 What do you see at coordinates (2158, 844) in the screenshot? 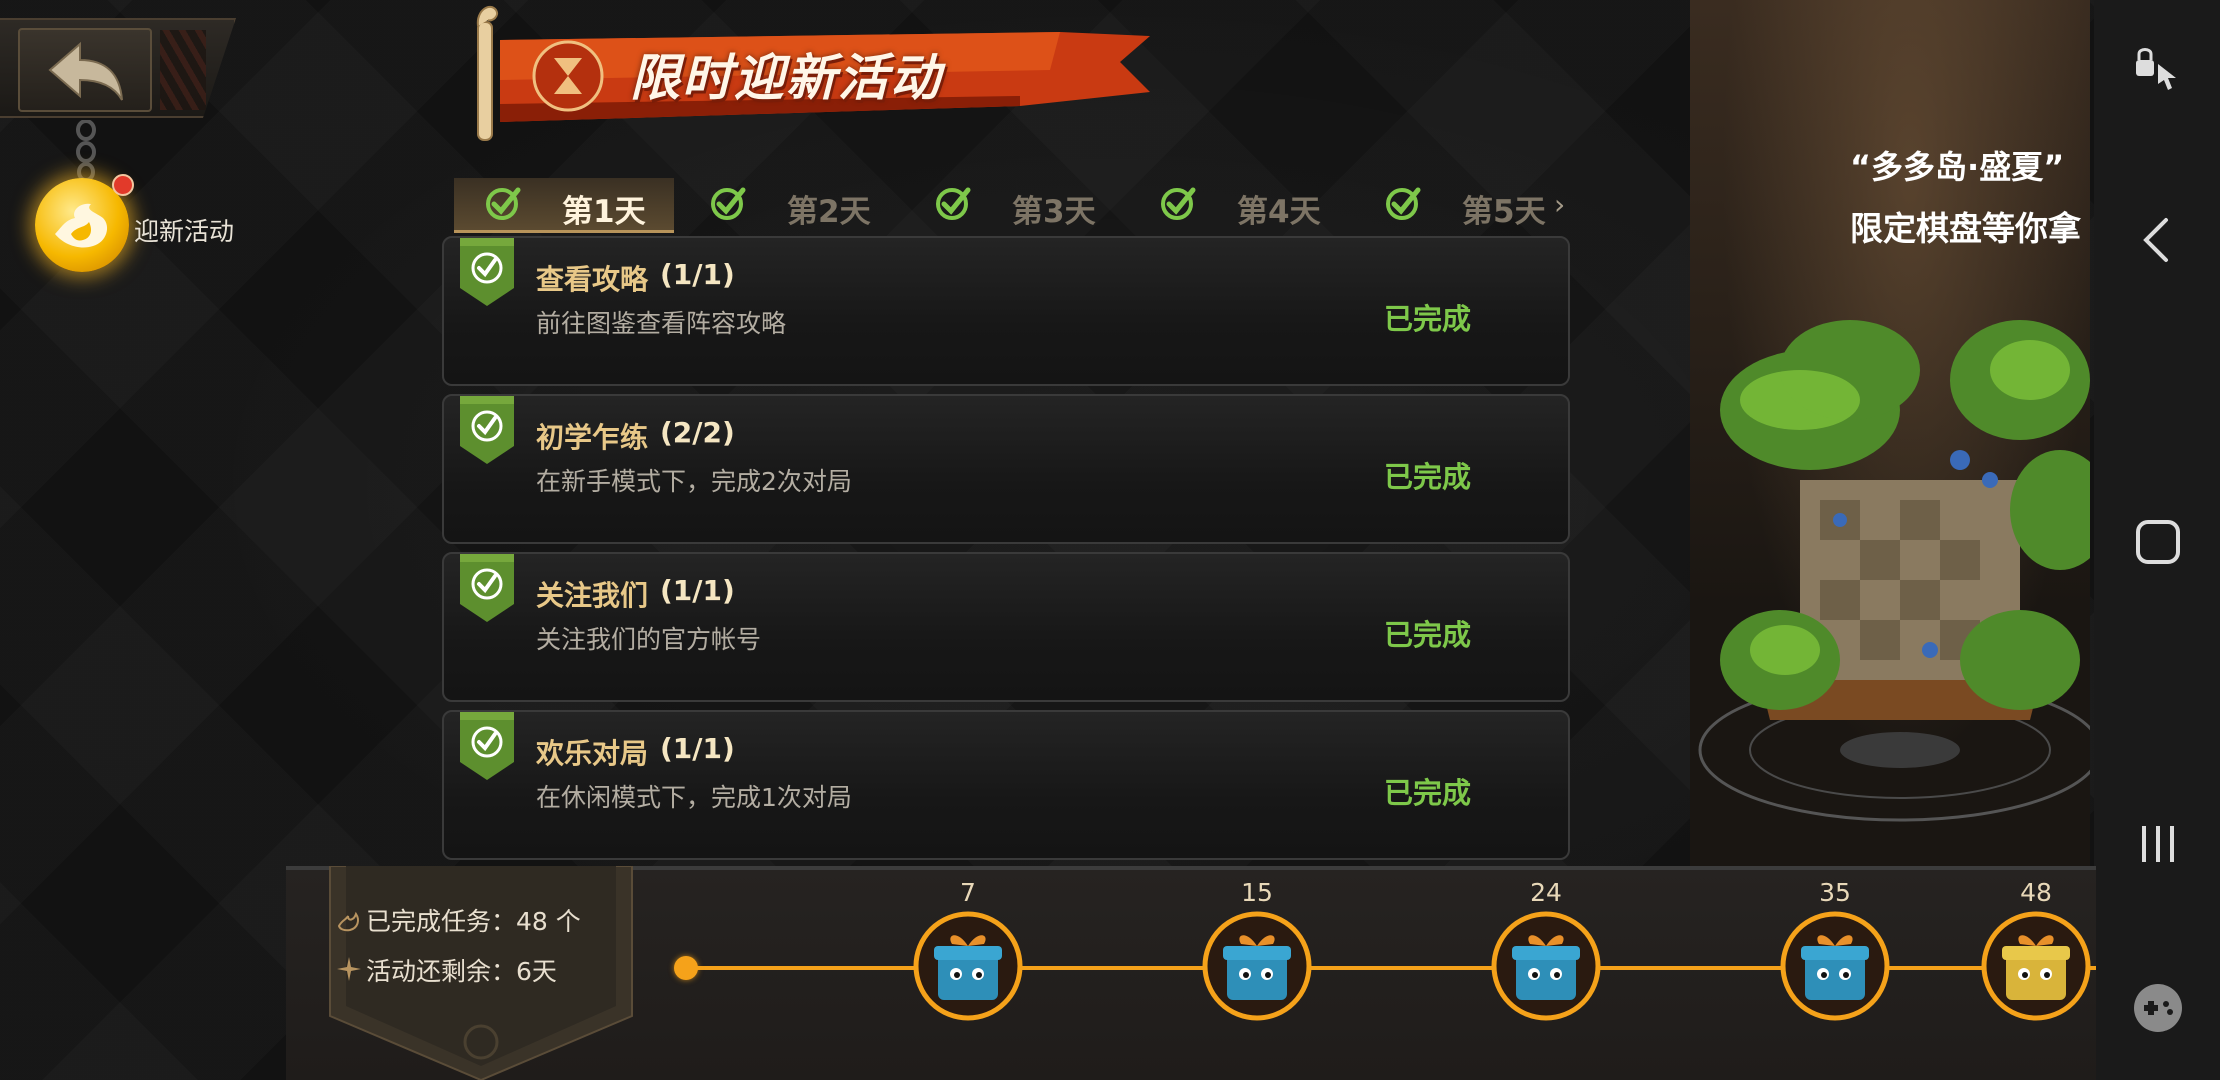
I see `recent-apps-icon` at bounding box center [2158, 844].